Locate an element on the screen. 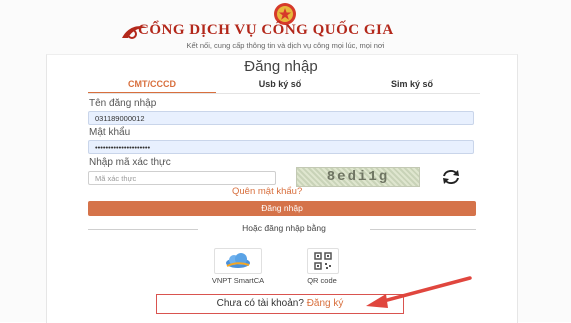 Image resolution: width=571 pixels, height=323 pixels. divider-left is located at coordinates (143, 229).